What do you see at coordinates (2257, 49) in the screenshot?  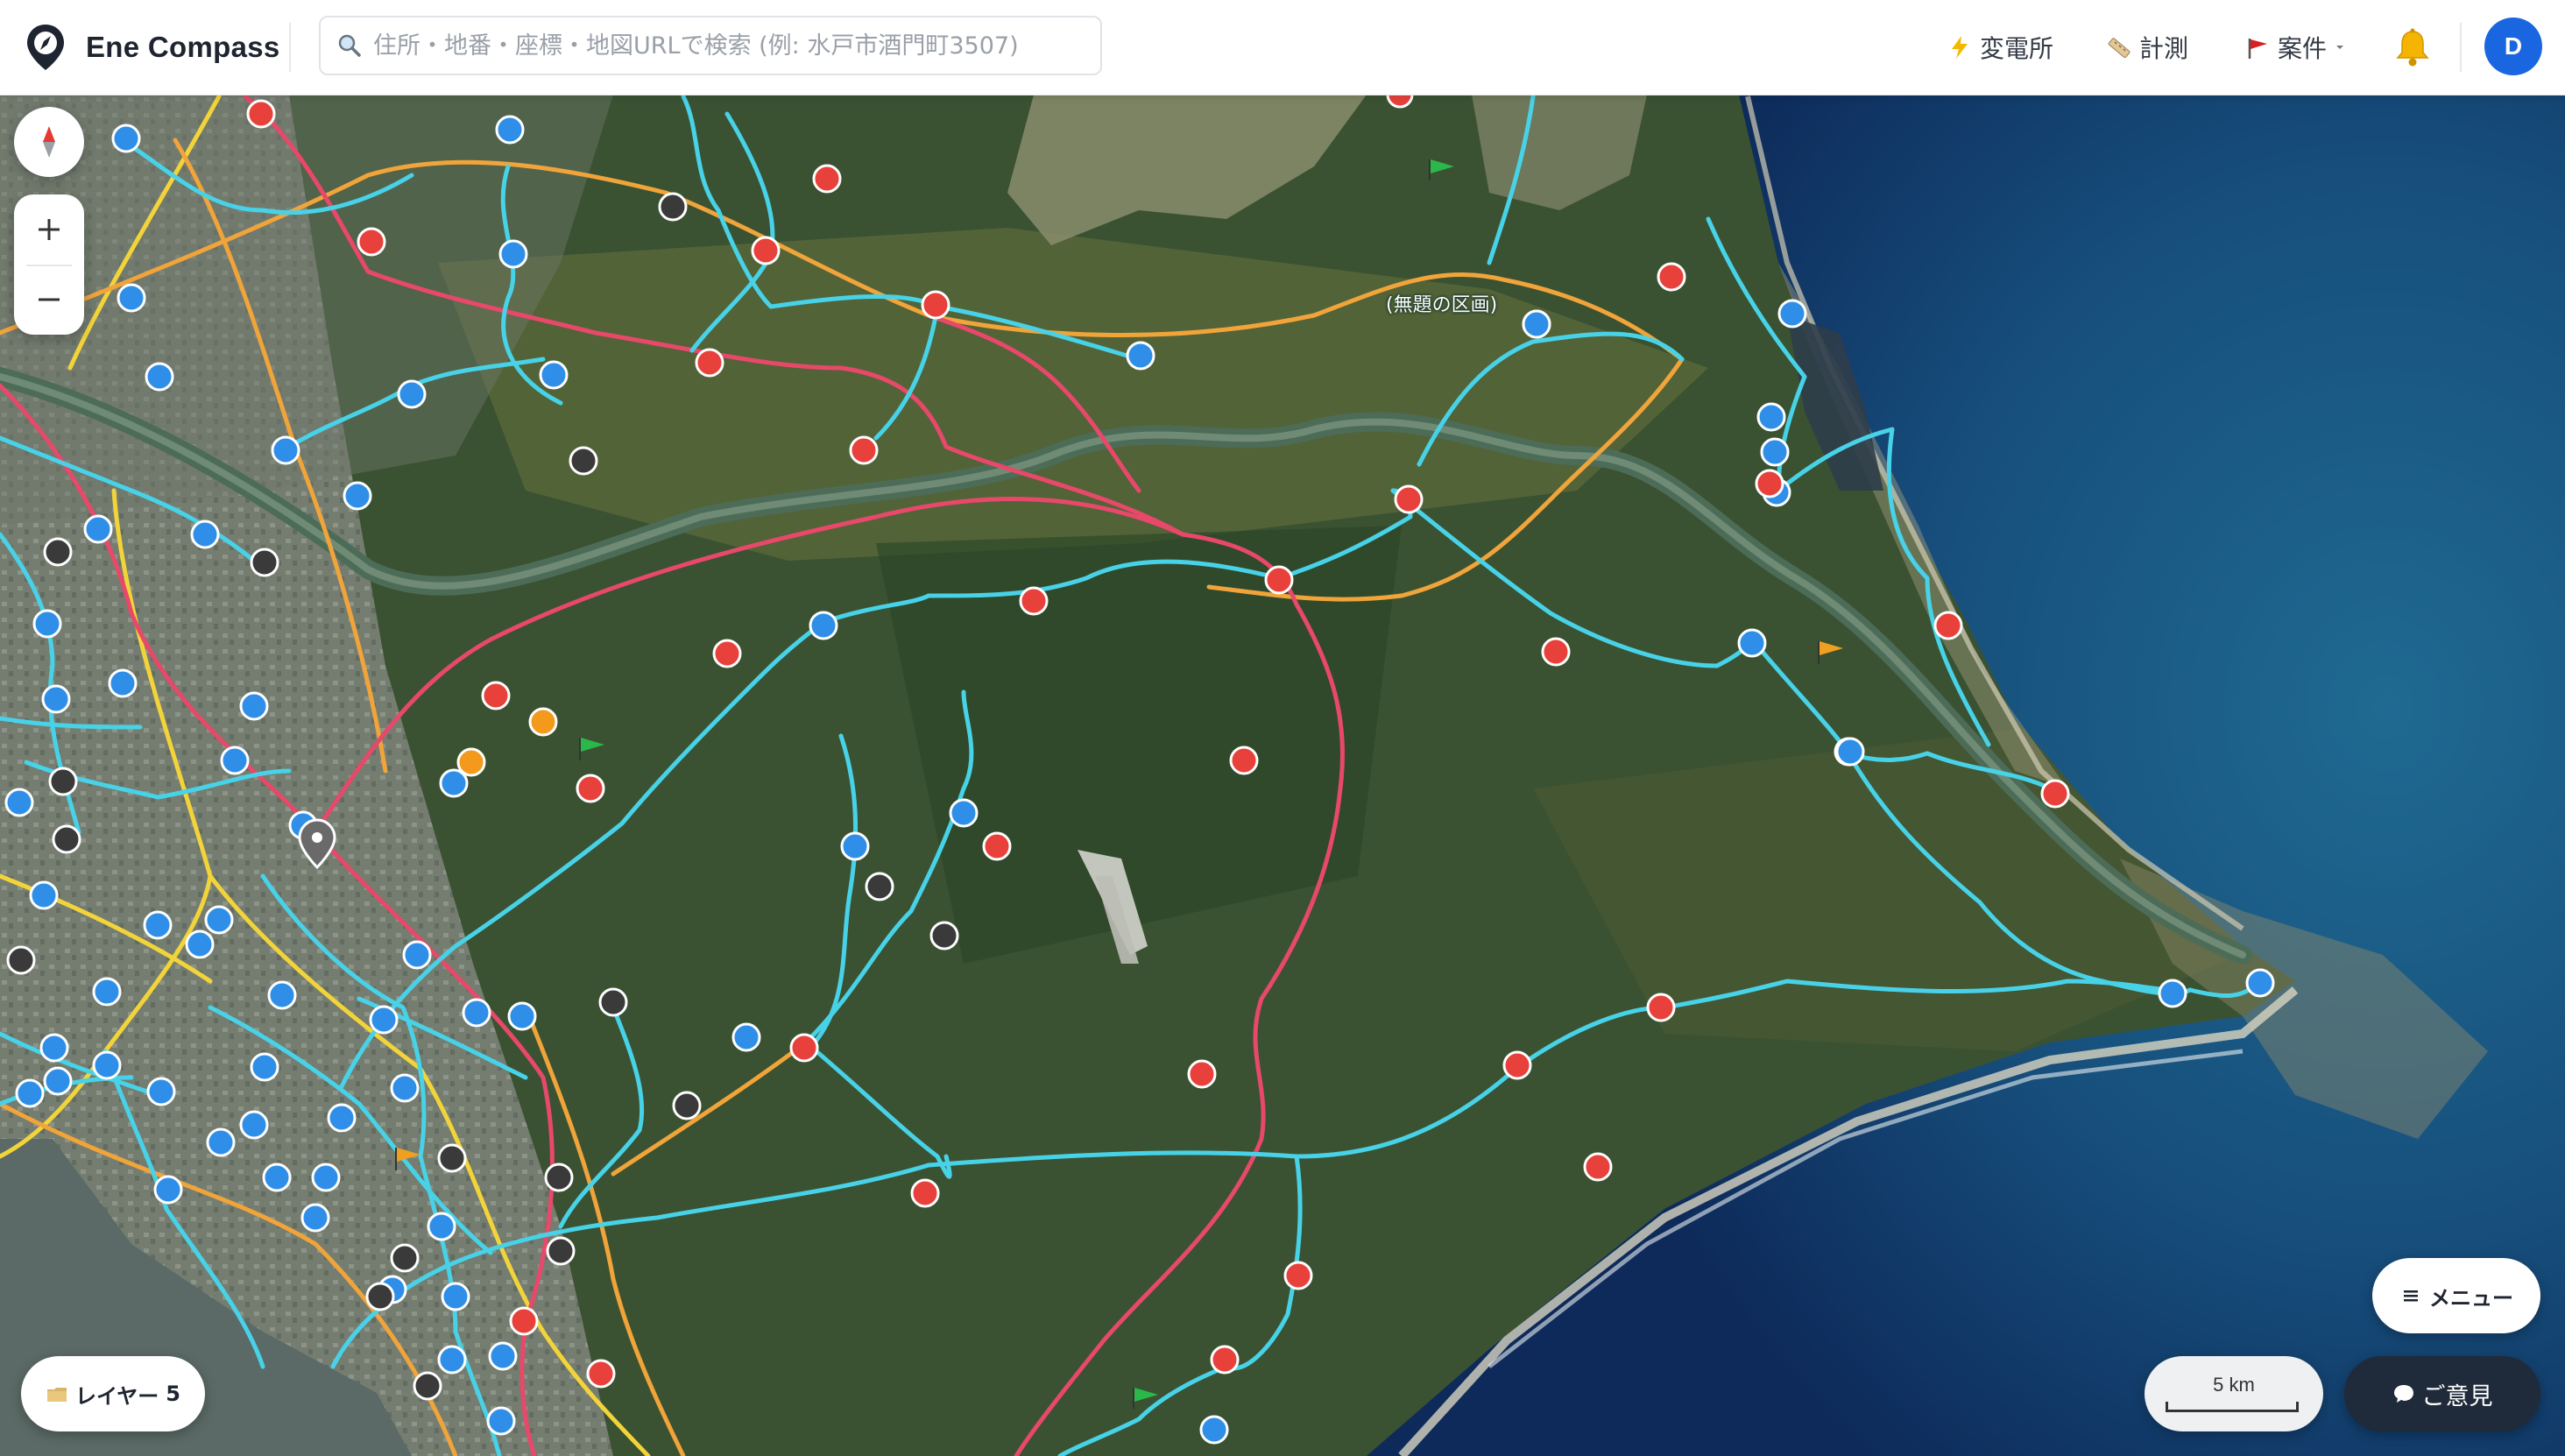 I see `red-flag-icon` at bounding box center [2257, 49].